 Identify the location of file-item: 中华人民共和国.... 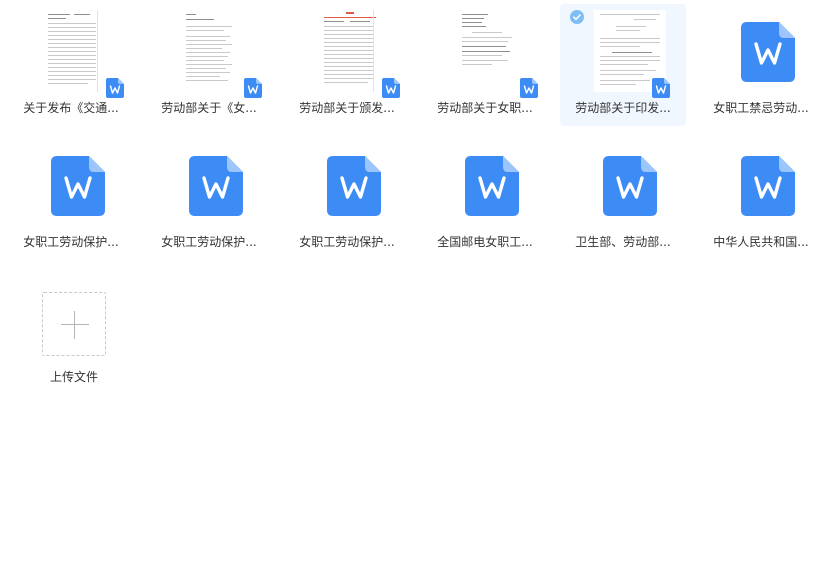
(761, 199).